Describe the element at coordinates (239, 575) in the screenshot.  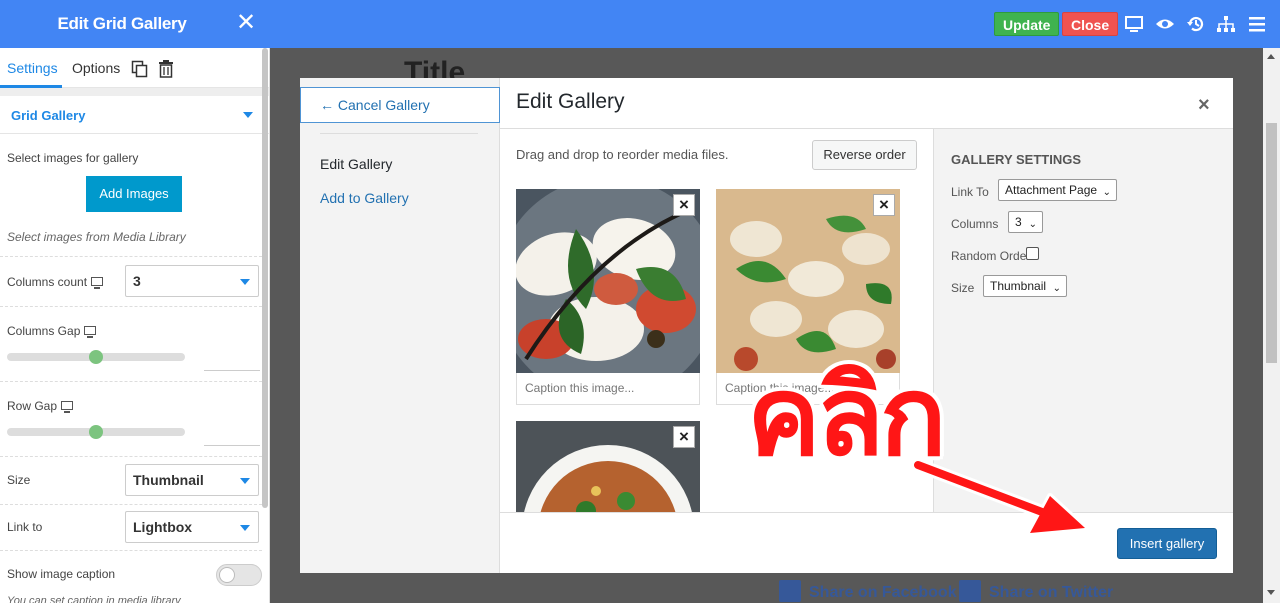
I see `show-caption-toggle` at that location.